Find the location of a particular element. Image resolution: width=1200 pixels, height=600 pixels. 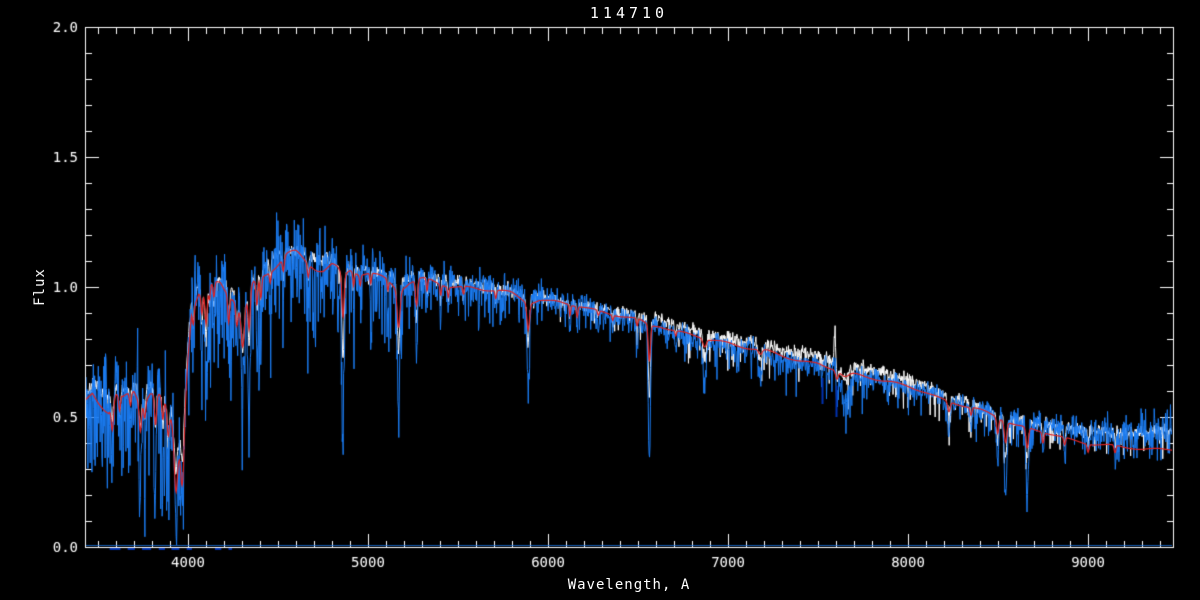

plot-title: 114710 is located at coordinates (629, 13).